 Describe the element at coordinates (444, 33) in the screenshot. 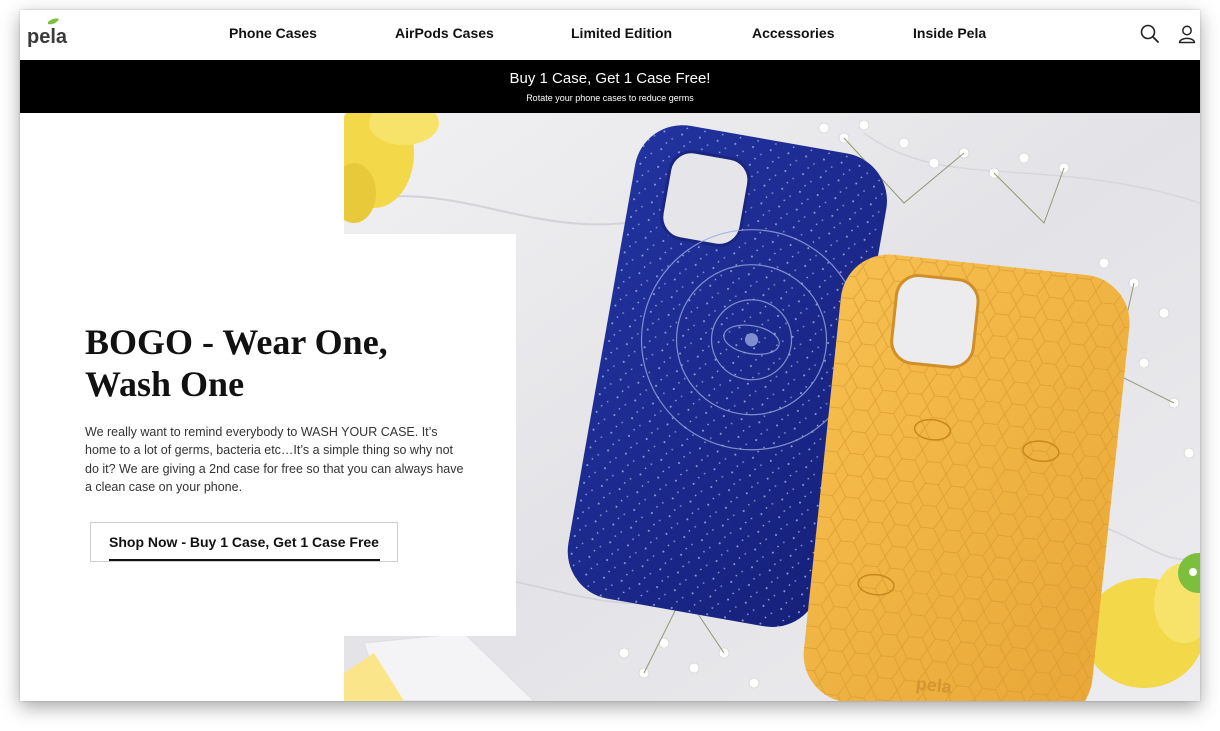

I see `nav-airpods-cases: AirPods Cases` at that location.